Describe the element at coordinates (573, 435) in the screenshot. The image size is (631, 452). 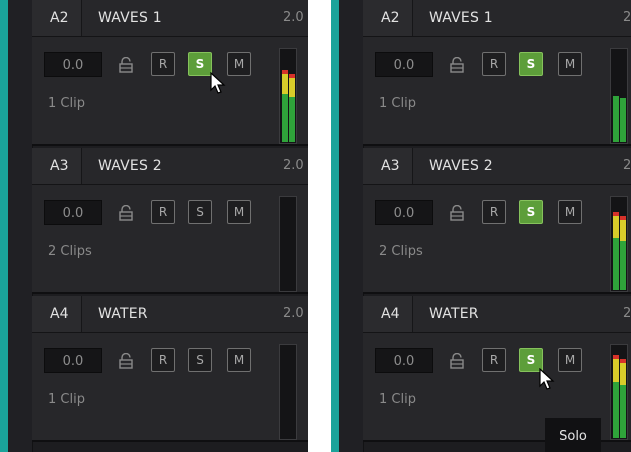
I see `solo-tooltip: Solo` at that location.